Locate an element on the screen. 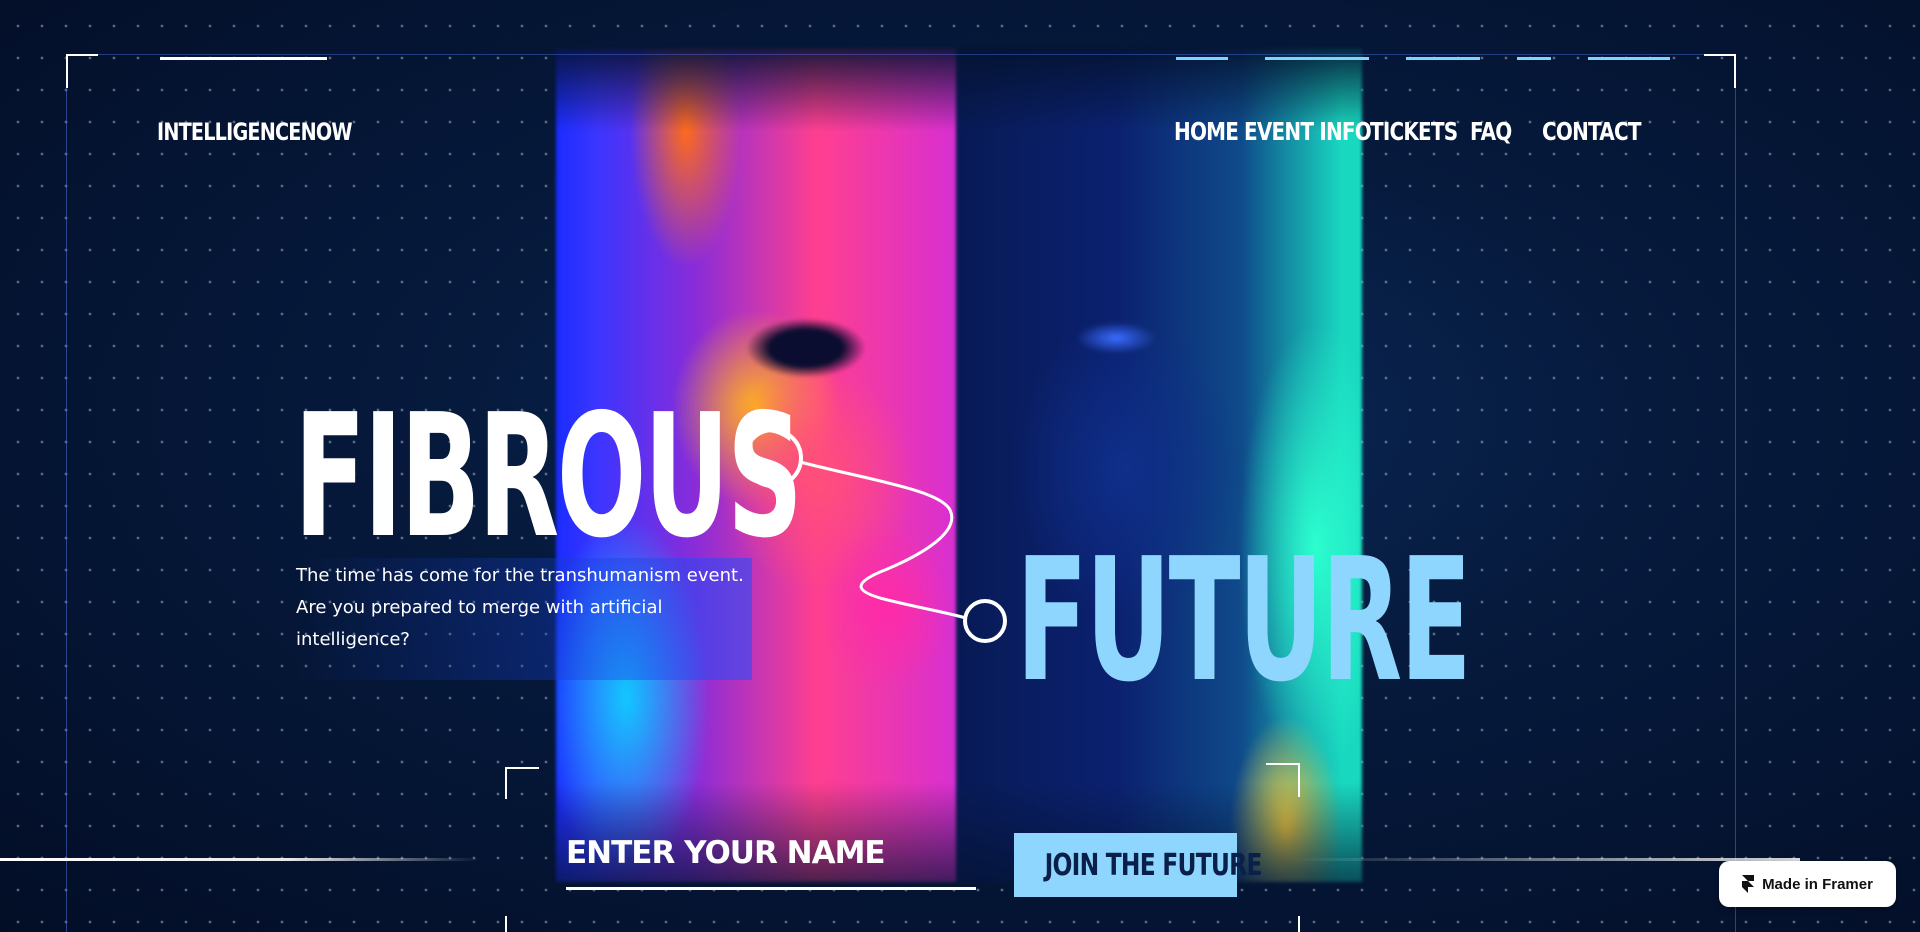 This screenshot has height=932, width=1920. nav-home: HOME is located at coordinates (1206, 131).